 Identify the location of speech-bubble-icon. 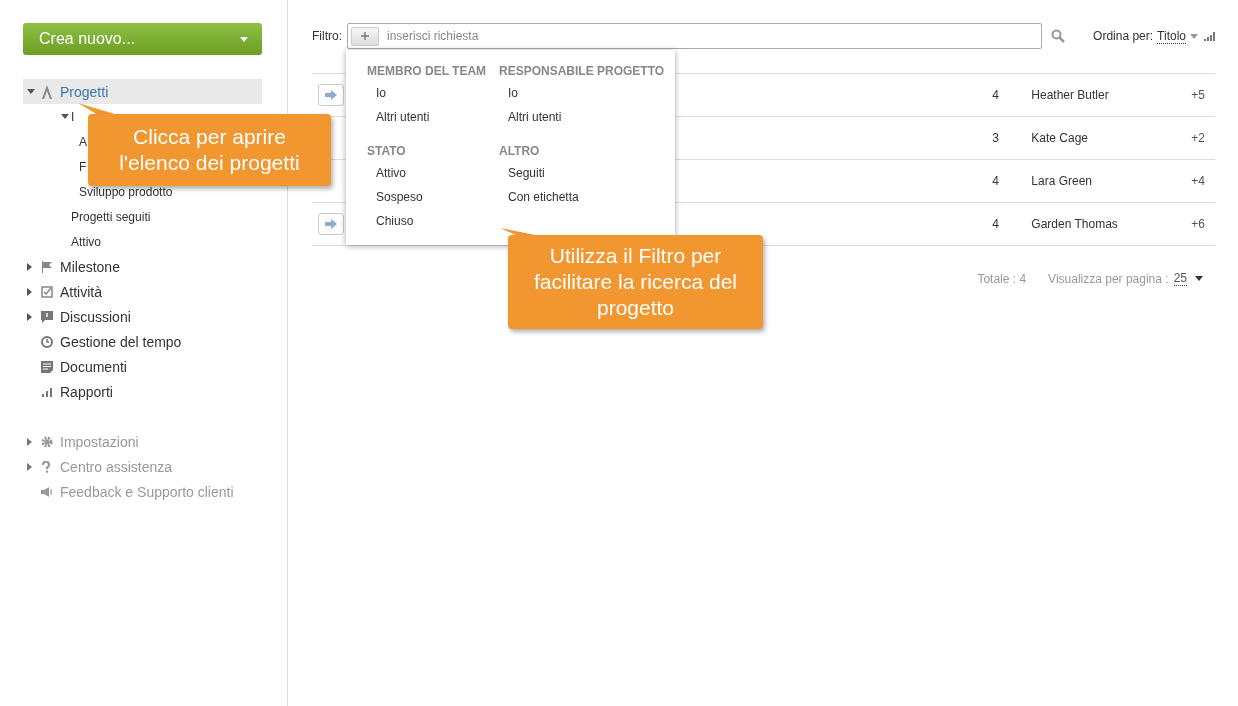
(47, 316).